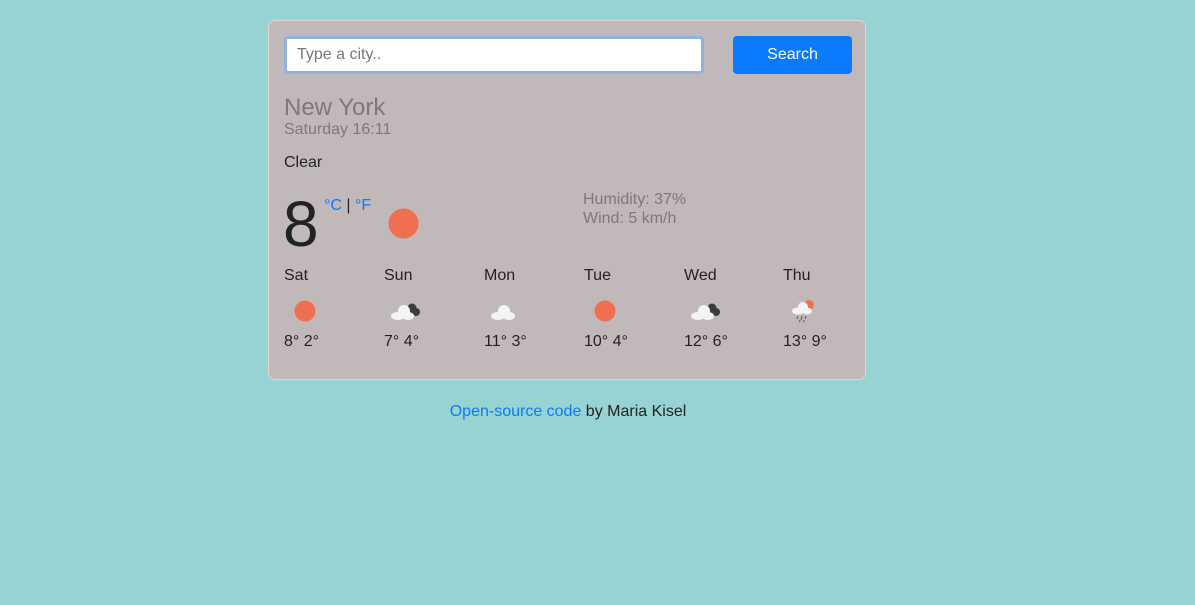 The image size is (1195, 605). What do you see at coordinates (338, 129) in the screenshot?
I see `date-time: Saturday 16:11` at bounding box center [338, 129].